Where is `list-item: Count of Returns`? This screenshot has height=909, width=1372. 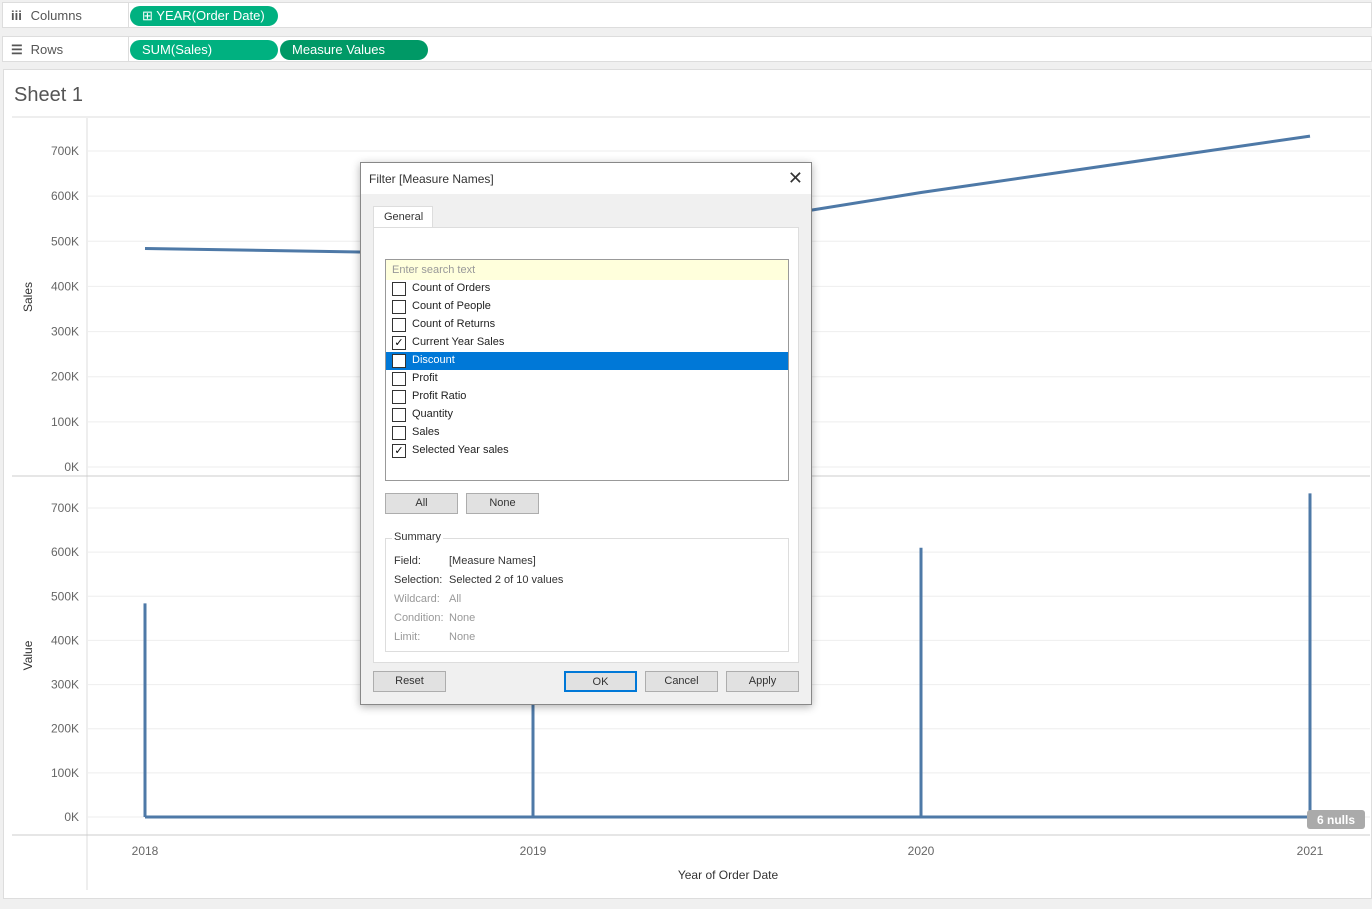
list-item: Count of Returns is located at coordinates (587, 325).